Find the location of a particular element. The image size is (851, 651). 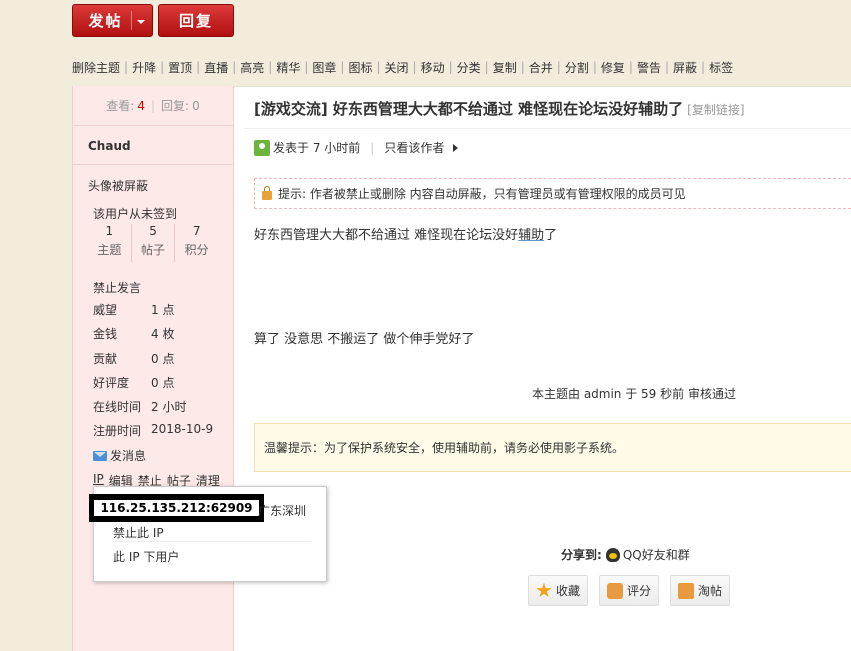

mod-action-3: 直播 is located at coordinates (216, 67).